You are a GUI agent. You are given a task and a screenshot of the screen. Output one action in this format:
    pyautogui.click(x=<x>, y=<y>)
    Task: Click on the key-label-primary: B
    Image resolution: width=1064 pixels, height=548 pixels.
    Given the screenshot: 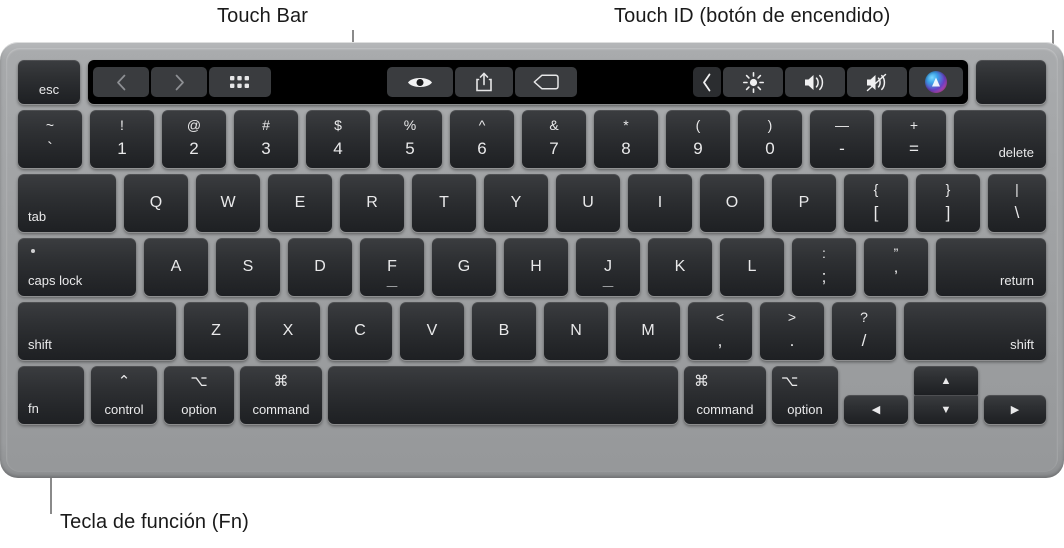 What is the action you would take?
    pyautogui.click(x=504, y=330)
    